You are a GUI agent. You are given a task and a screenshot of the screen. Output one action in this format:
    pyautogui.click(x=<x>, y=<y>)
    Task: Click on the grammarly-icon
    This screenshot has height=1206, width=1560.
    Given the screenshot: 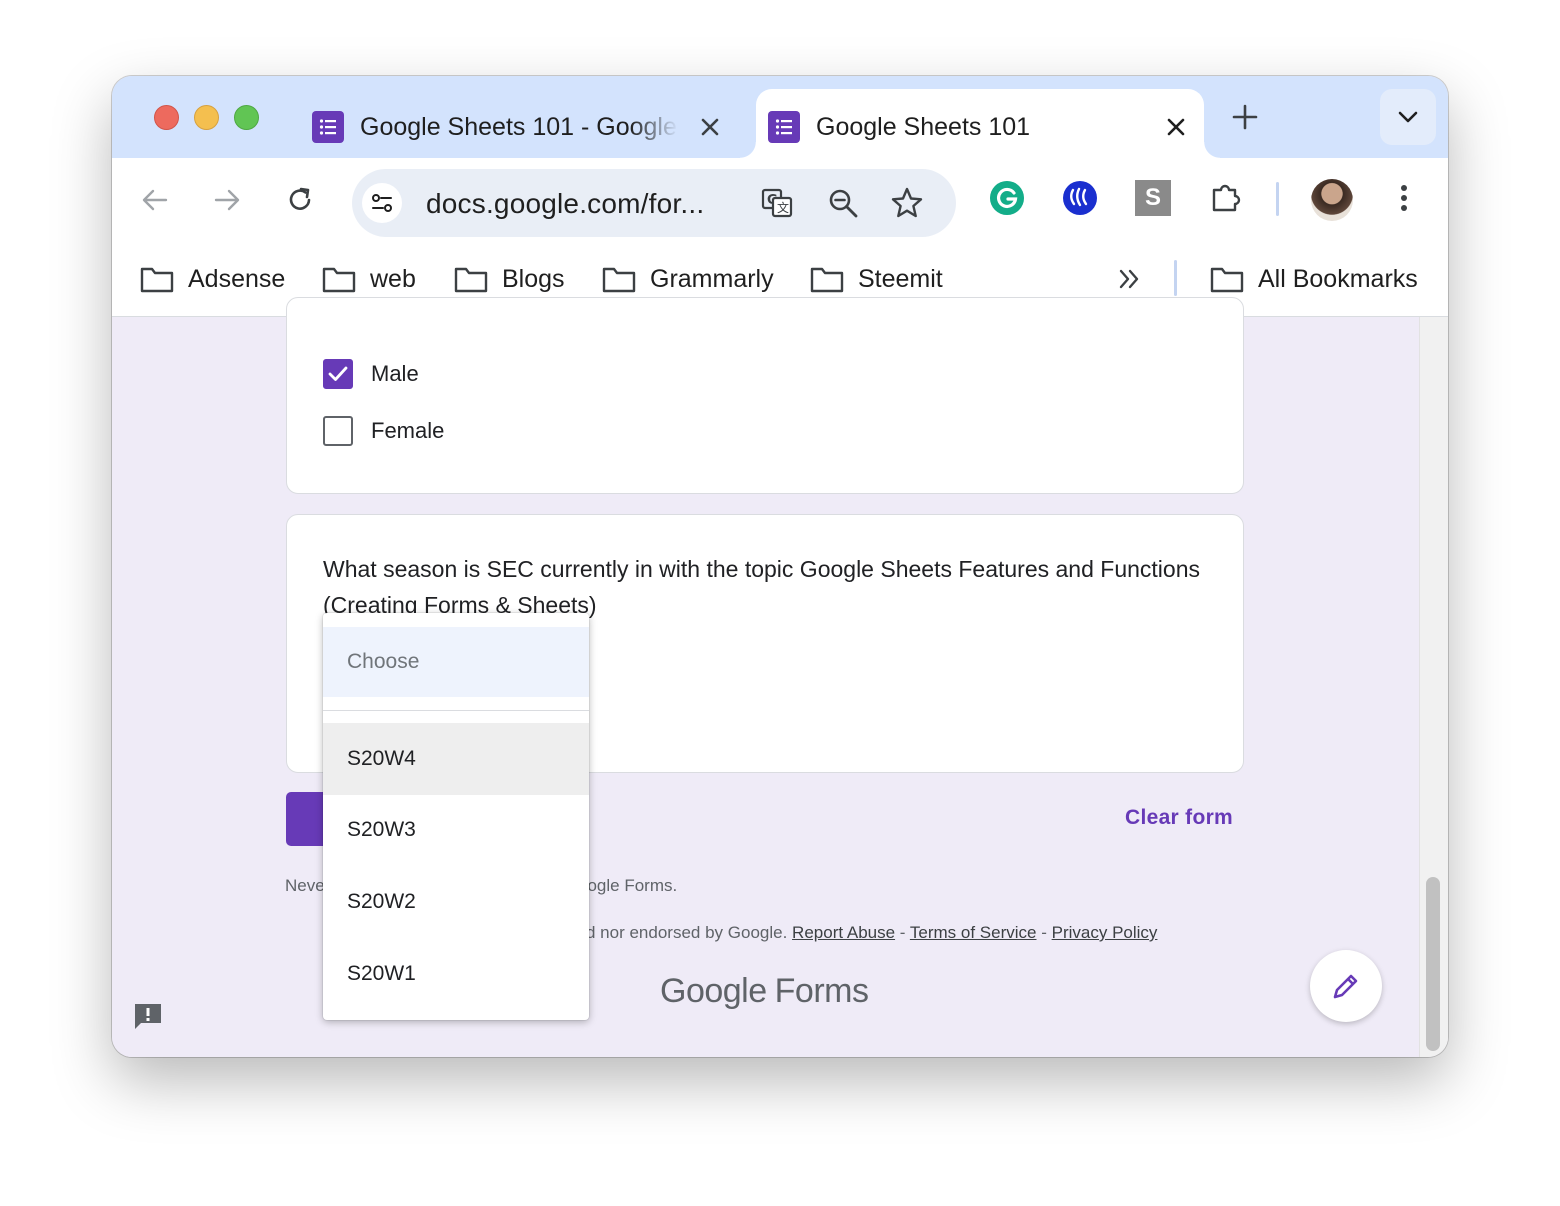 What is the action you would take?
    pyautogui.click(x=1007, y=198)
    